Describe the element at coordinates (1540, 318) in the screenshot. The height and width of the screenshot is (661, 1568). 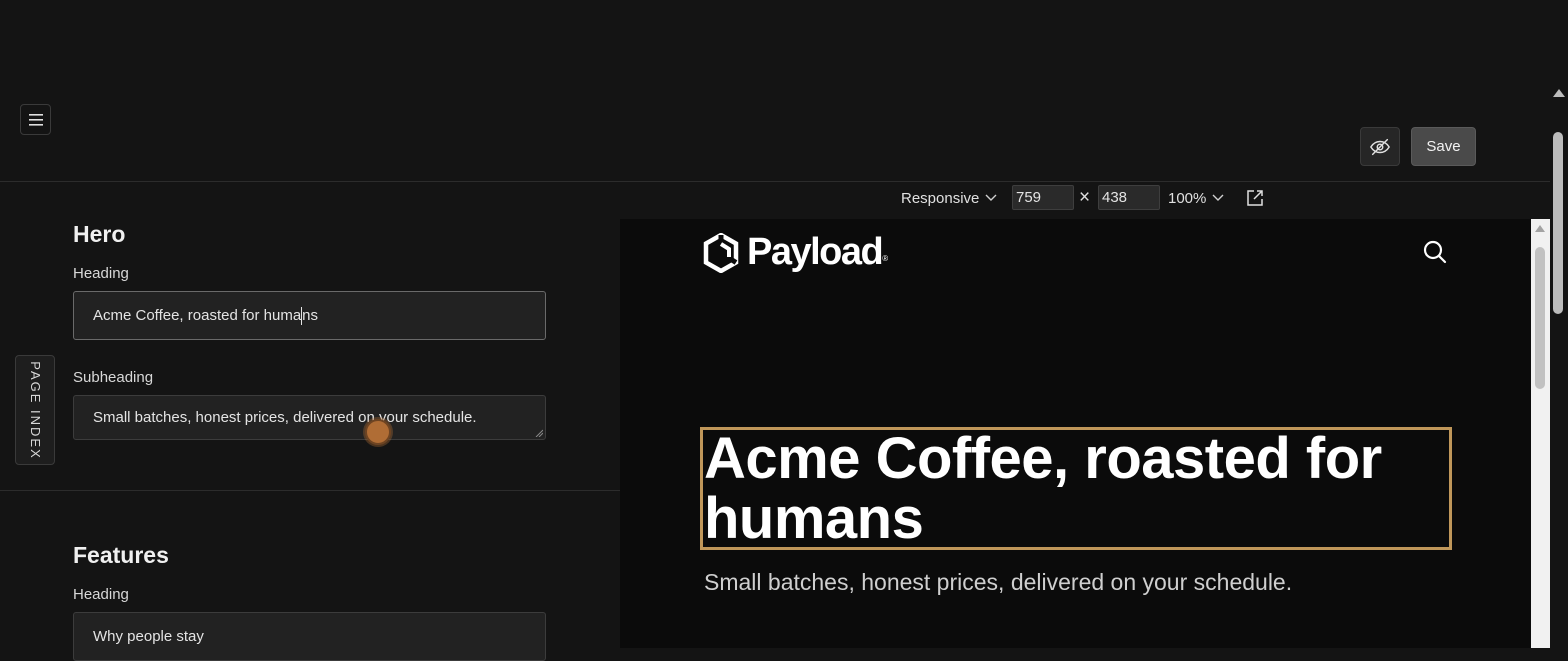
I see `preview-scrollbar-thumb` at that location.